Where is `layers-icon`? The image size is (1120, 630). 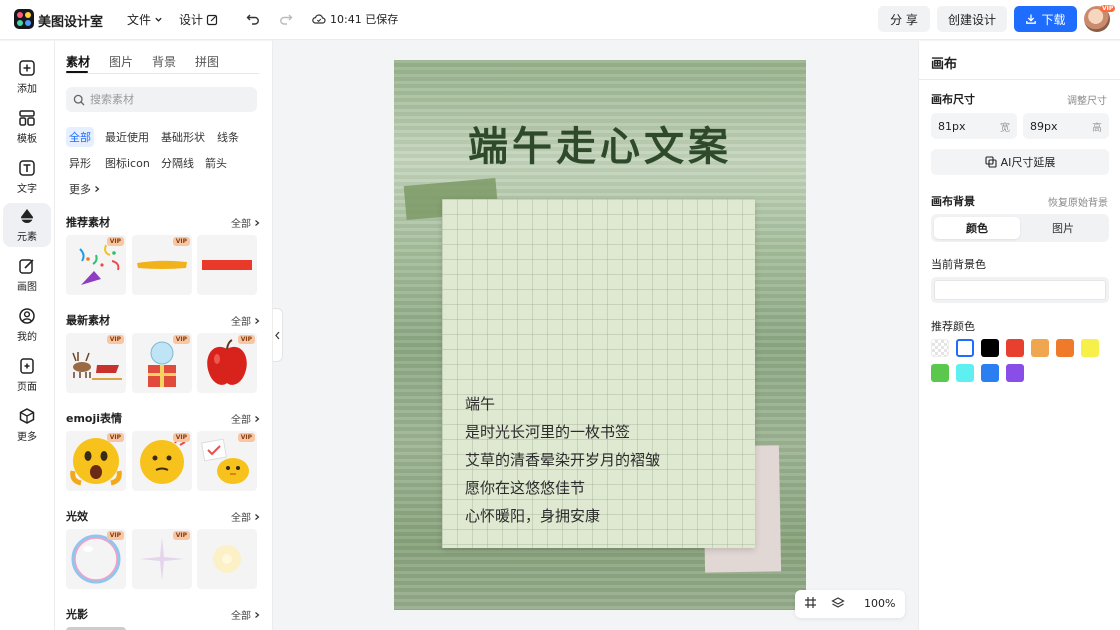 layers-icon is located at coordinates (838, 603).